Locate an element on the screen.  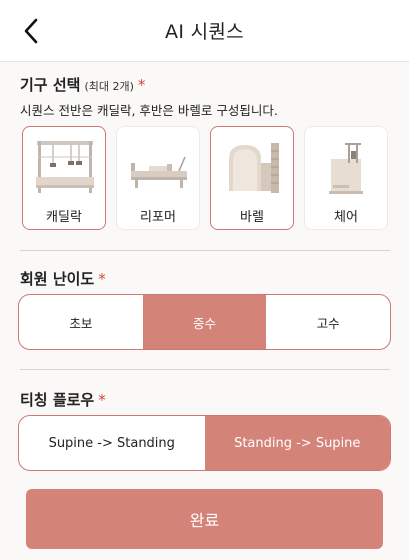
equipment-card-chair: 체어 is located at coordinates (346, 178).